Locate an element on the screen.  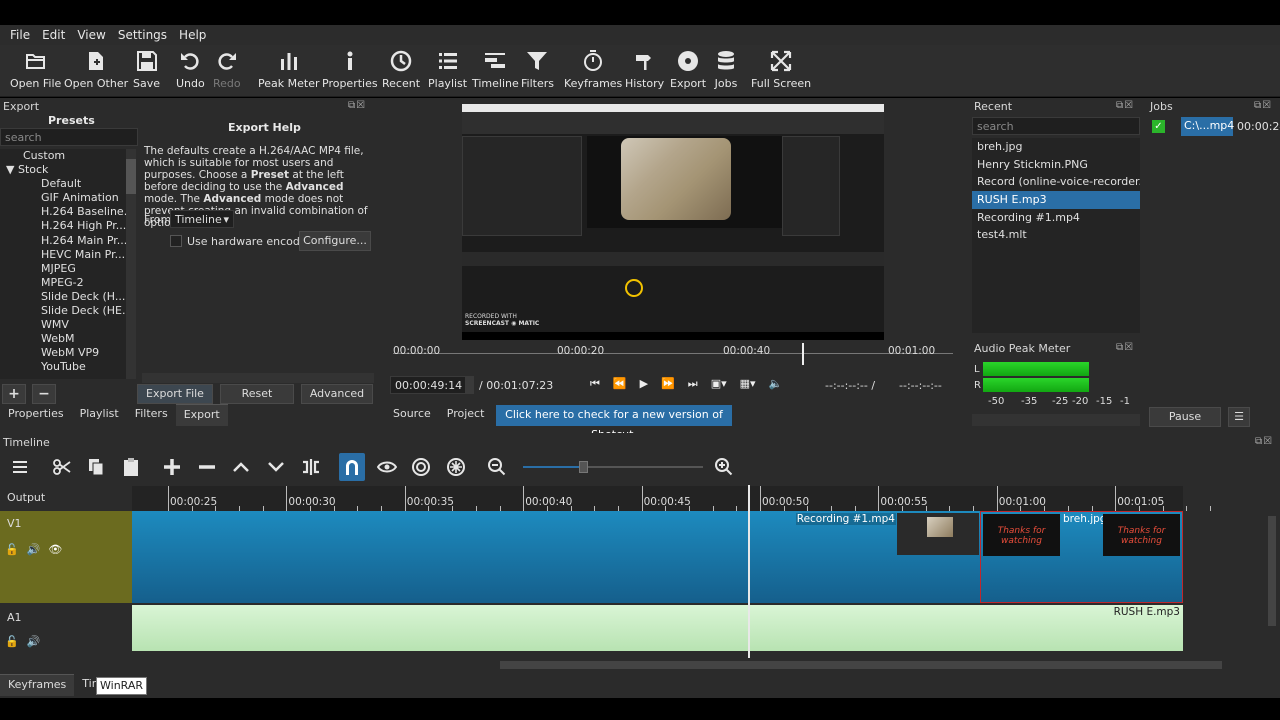
copy-button is located at coordinates (96, 467).